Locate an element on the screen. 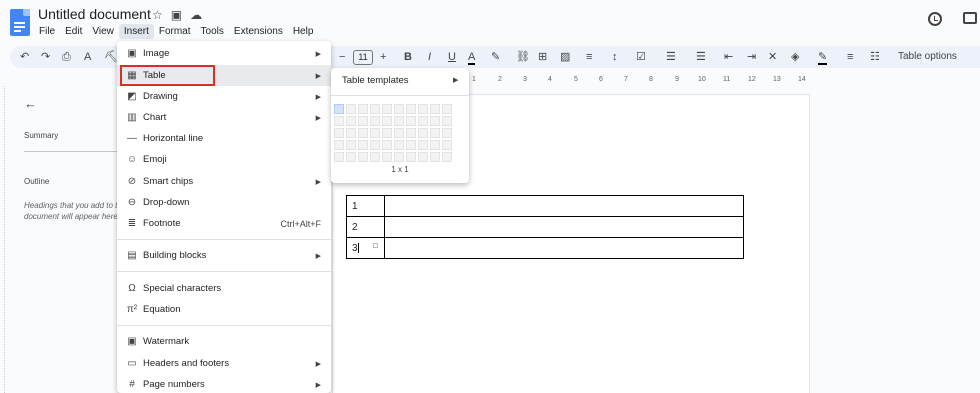 The width and height of the screenshot is (980, 393). menu-file: File is located at coordinates (47, 31).